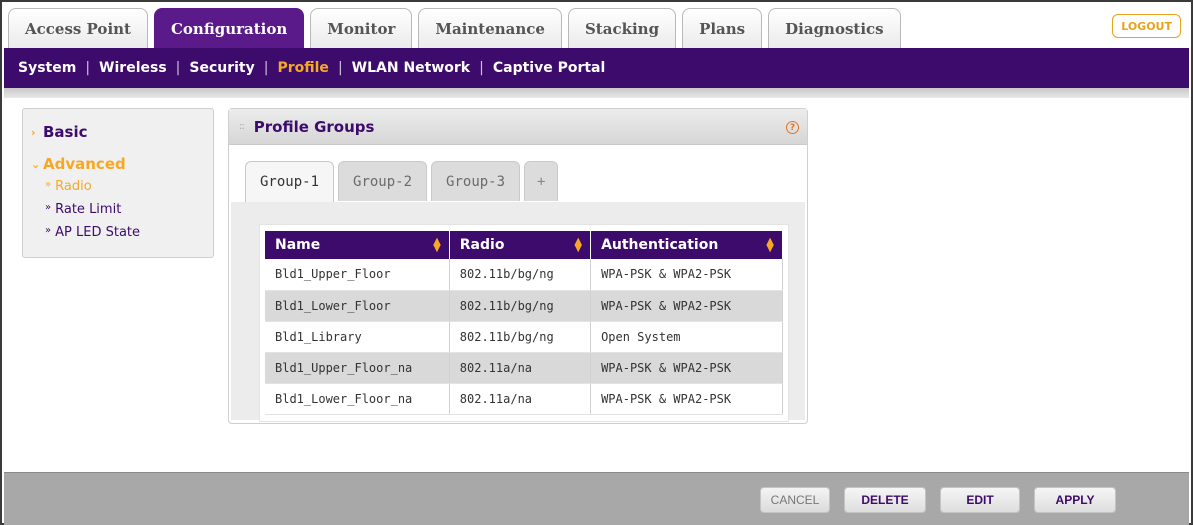 This screenshot has width=1193, height=525. What do you see at coordinates (482, 245) in the screenshot?
I see `column-header-label: Radio` at bounding box center [482, 245].